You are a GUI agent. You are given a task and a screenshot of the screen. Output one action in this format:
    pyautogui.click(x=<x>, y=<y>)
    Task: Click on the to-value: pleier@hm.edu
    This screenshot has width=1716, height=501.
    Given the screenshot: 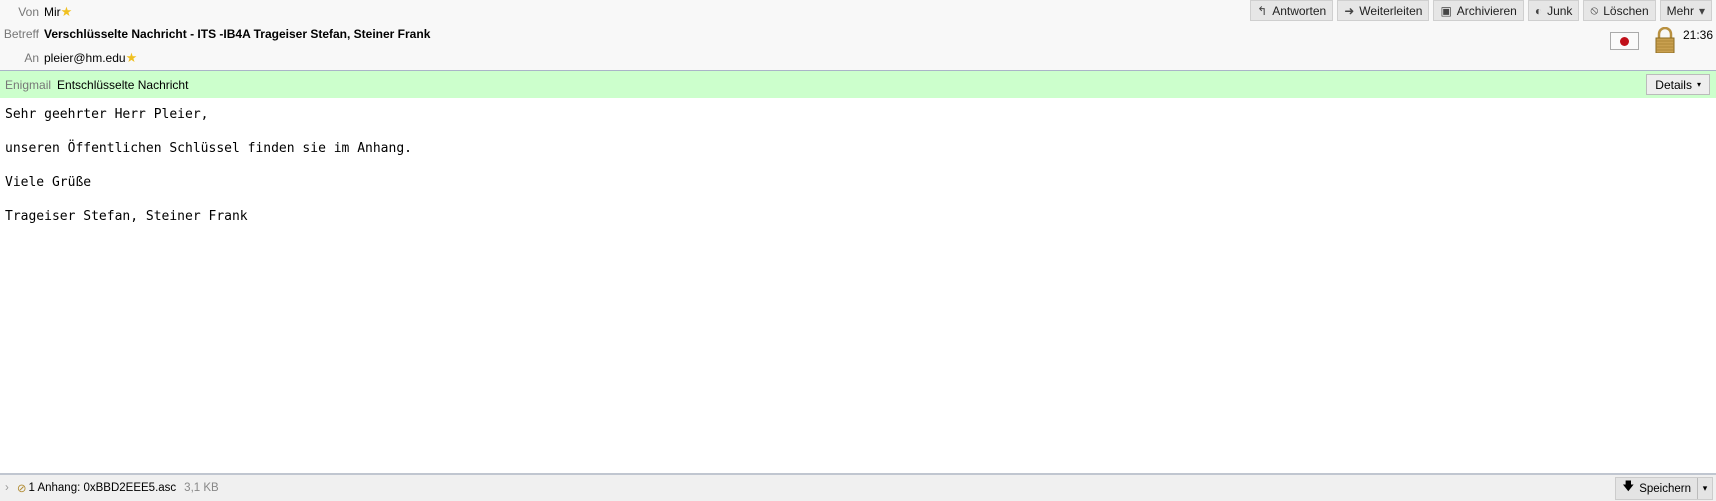 What is the action you would take?
    pyautogui.click(x=85, y=58)
    